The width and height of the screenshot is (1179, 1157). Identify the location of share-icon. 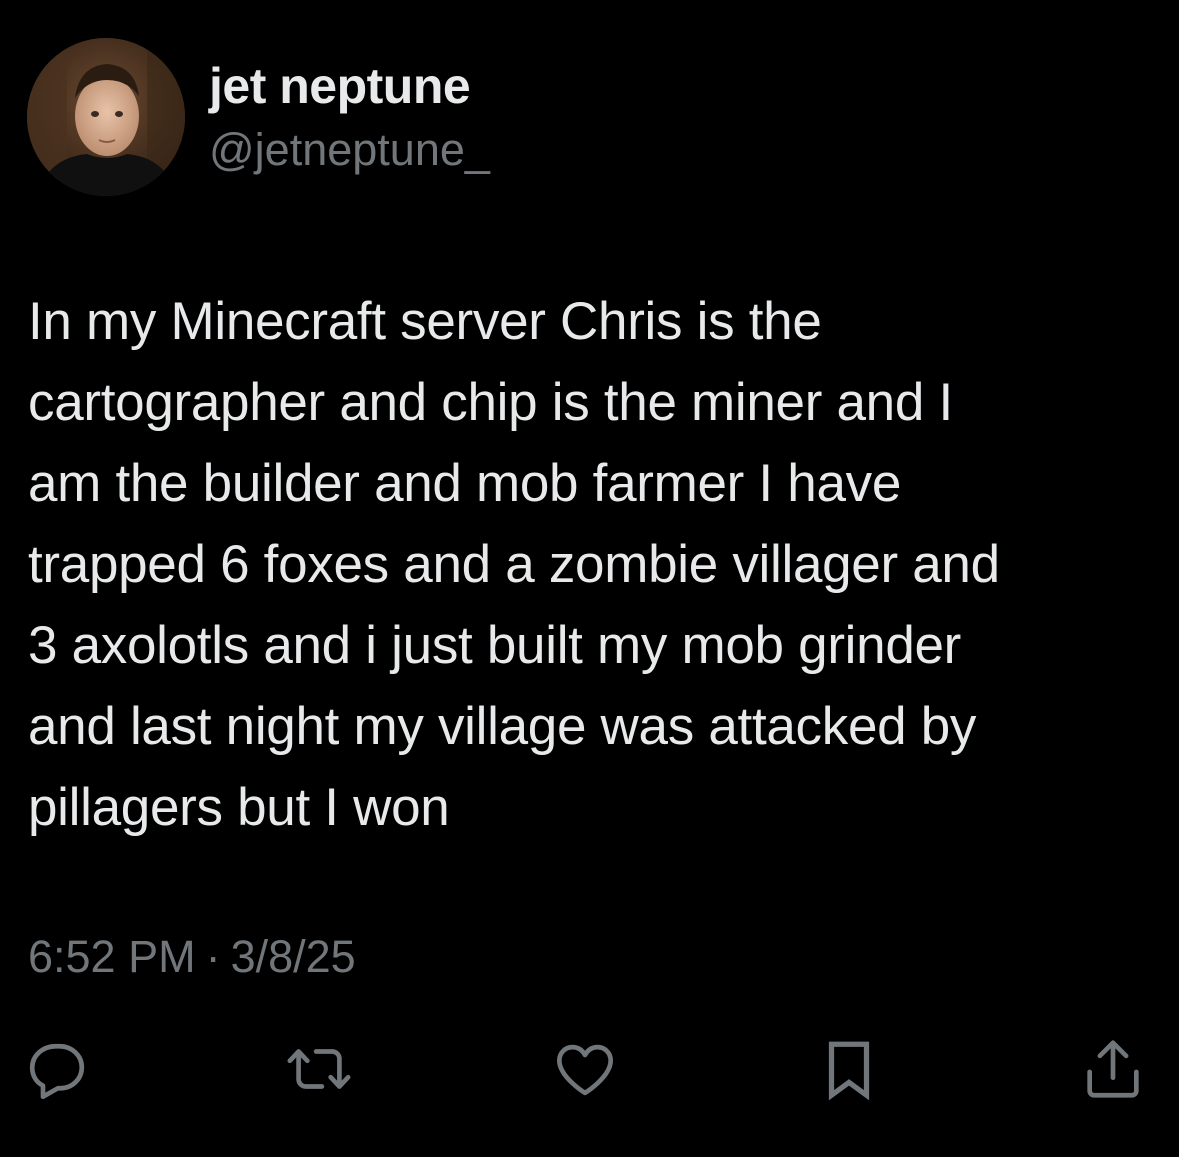
(1113, 1069).